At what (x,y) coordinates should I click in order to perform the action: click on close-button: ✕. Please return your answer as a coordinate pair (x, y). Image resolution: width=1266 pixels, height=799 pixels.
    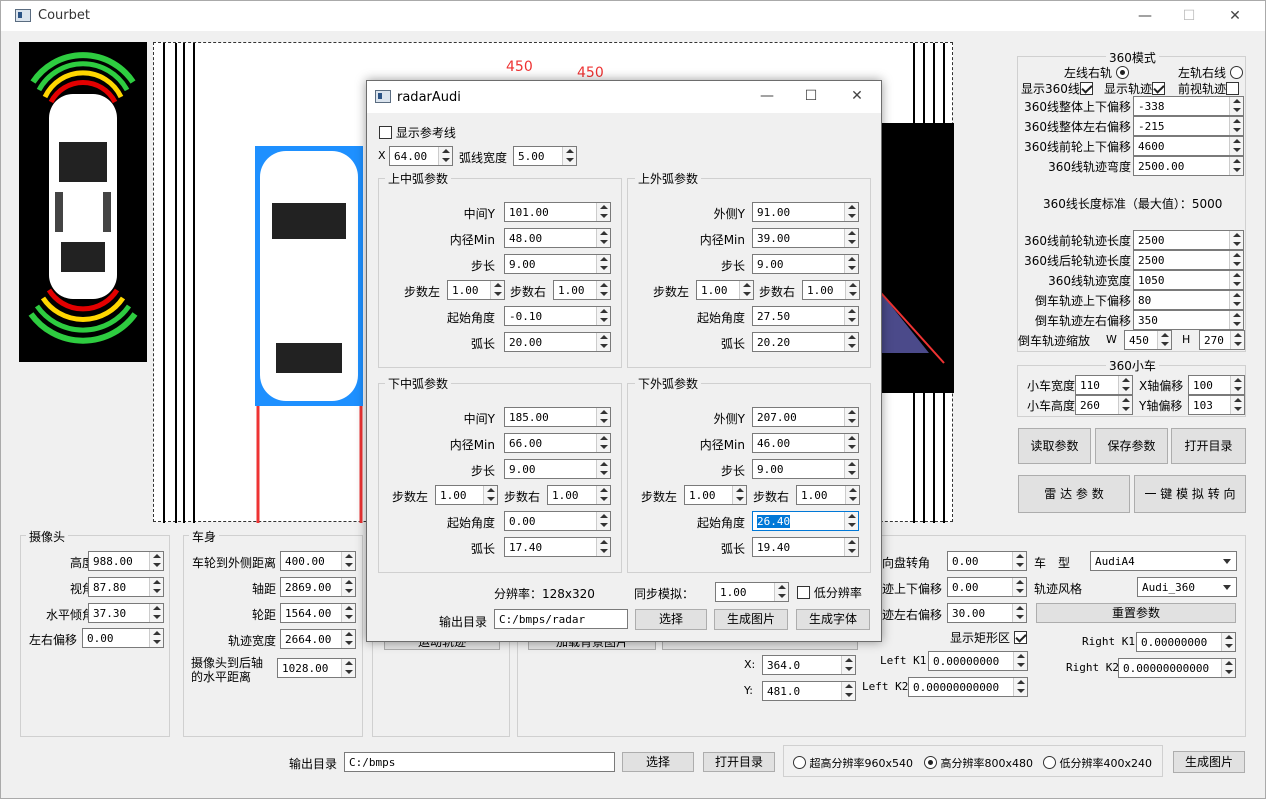
    Looking at the image, I should click on (1235, 16).